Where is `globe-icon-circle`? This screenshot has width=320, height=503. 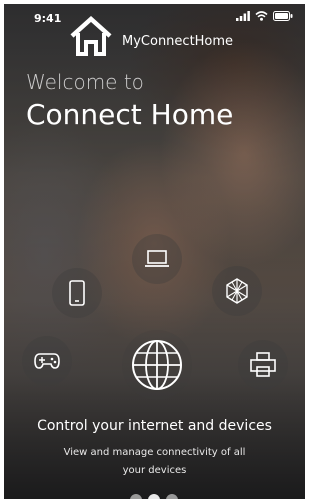
globe-icon-circle is located at coordinates (157, 365).